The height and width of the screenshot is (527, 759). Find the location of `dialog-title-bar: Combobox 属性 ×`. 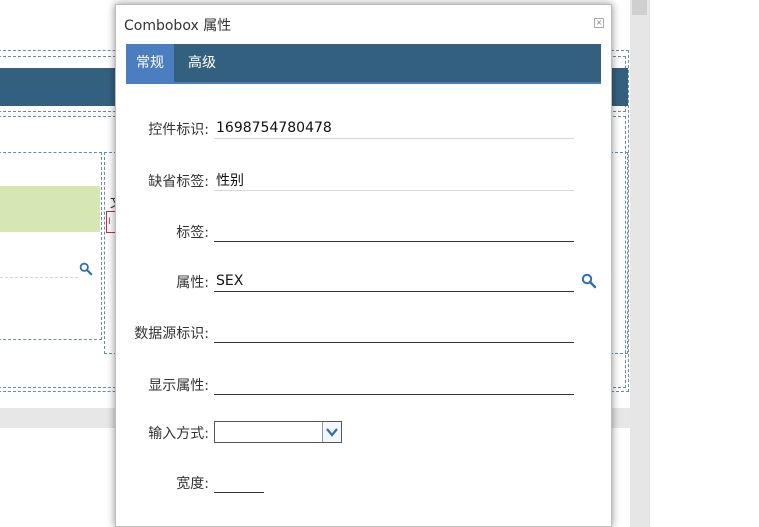

dialog-title-bar: Combobox 属性 × is located at coordinates (363, 24).